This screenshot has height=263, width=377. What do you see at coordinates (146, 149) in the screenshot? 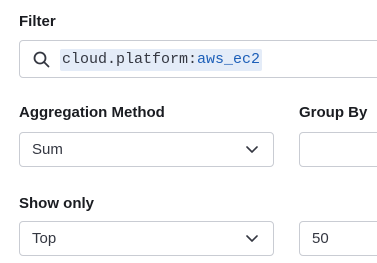
I see `aggregation-method-select: Sum` at bounding box center [146, 149].